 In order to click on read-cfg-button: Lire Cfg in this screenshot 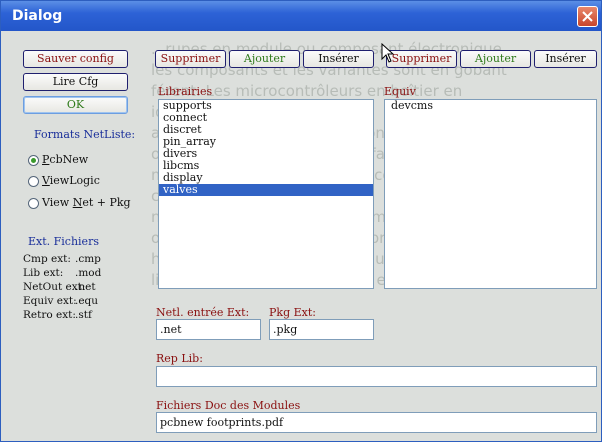, I will do `click(75, 82)`.